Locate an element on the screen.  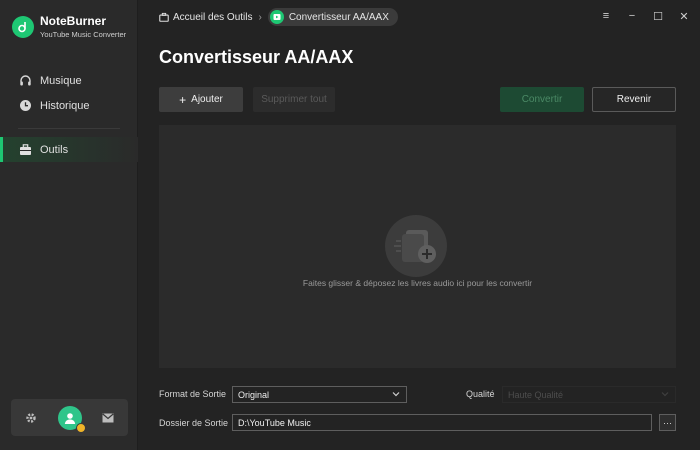
output-format-value: Original is located at coordinates (254, 394).